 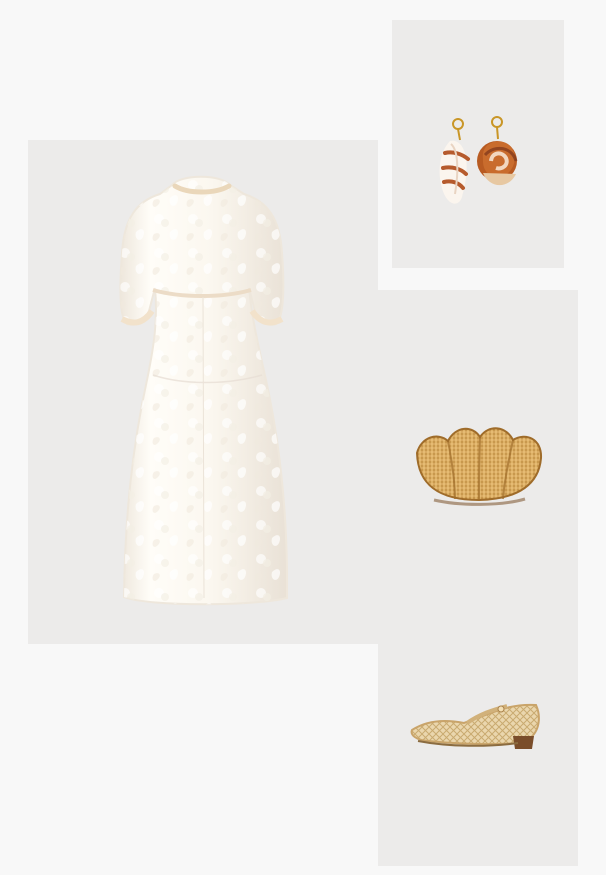 What do you see at coordinates (476, 722) in the screenshot?
I see `woven-mary-jane-shoe-icon` at bounding box center [476, 722].